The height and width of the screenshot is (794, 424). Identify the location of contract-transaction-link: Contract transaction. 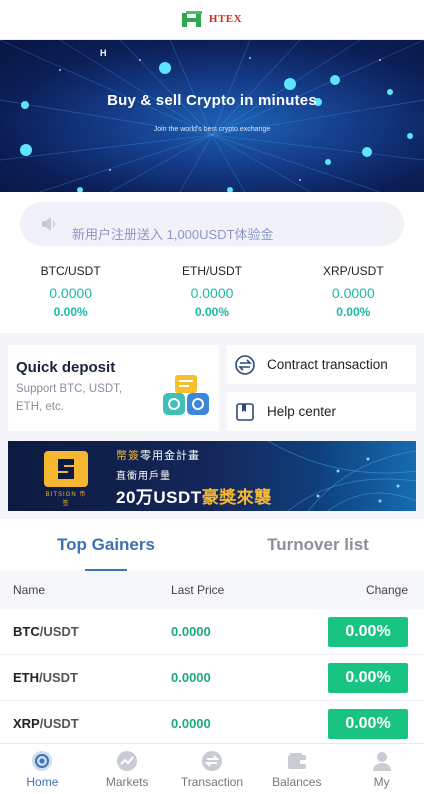
(321, 364).